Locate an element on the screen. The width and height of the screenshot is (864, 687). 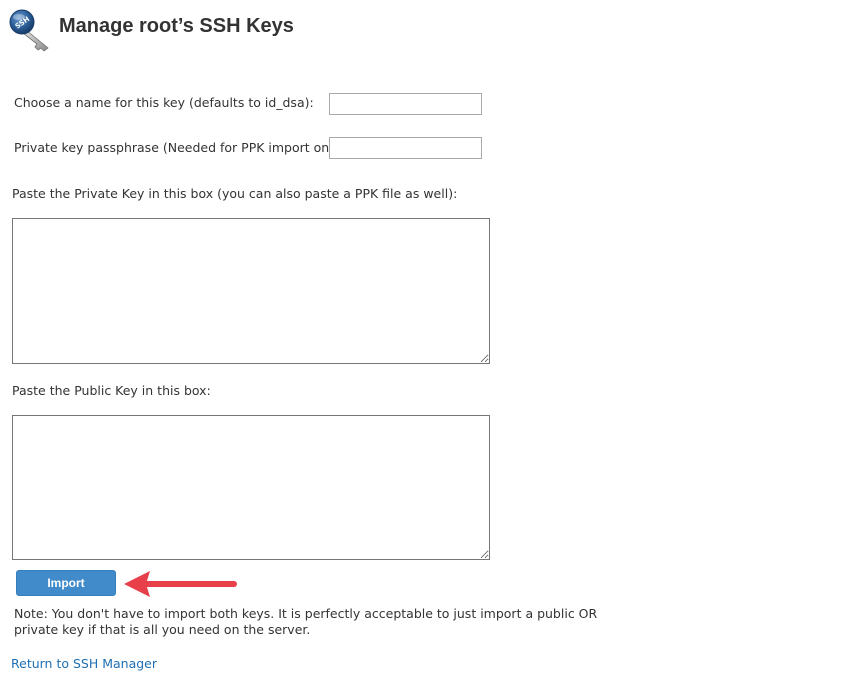
ssh-key-icon: SSH is located at coordinates (29, 30).